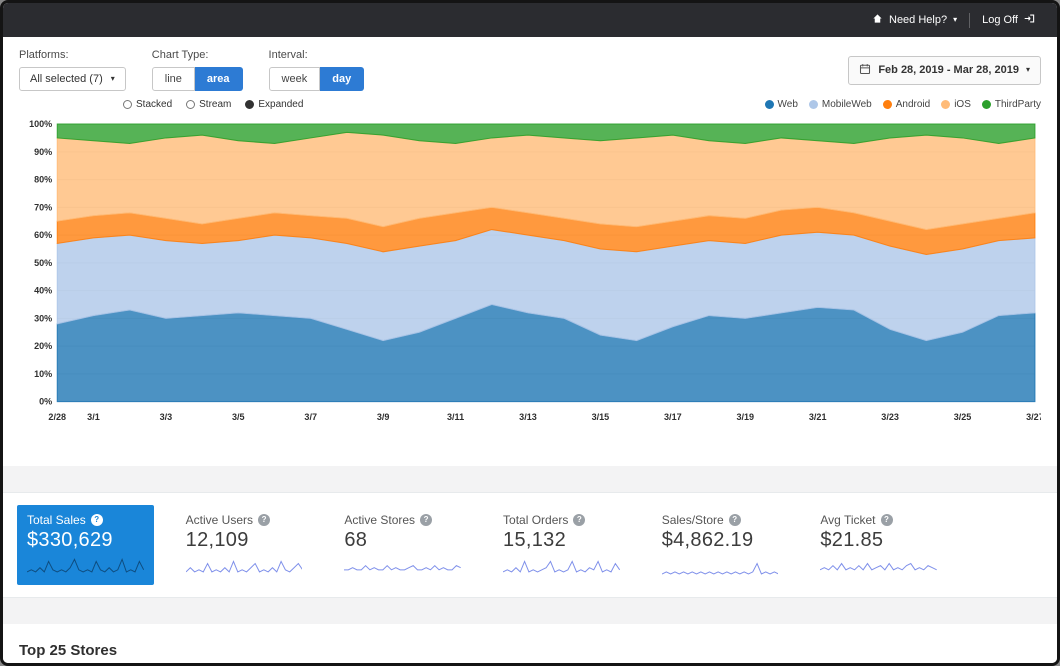 This screenshot has height=666, width=1060. What do you see at coordinates (45, 402) in the screenshot?
I see `svg-text: 0%` at bounding box center [45, 402].